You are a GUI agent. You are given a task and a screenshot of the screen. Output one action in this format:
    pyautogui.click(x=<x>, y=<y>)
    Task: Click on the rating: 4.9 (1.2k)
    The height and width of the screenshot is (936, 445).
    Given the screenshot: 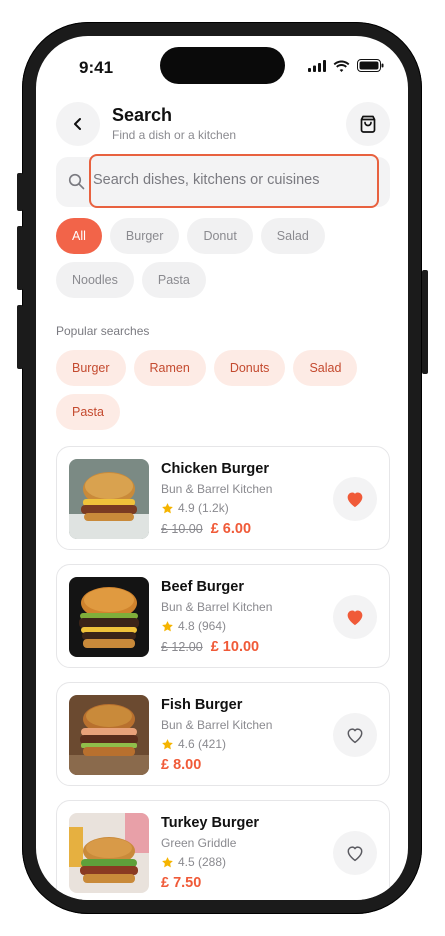 What is the action you would take?
    pyautogui.click(x=195, y=508)
    